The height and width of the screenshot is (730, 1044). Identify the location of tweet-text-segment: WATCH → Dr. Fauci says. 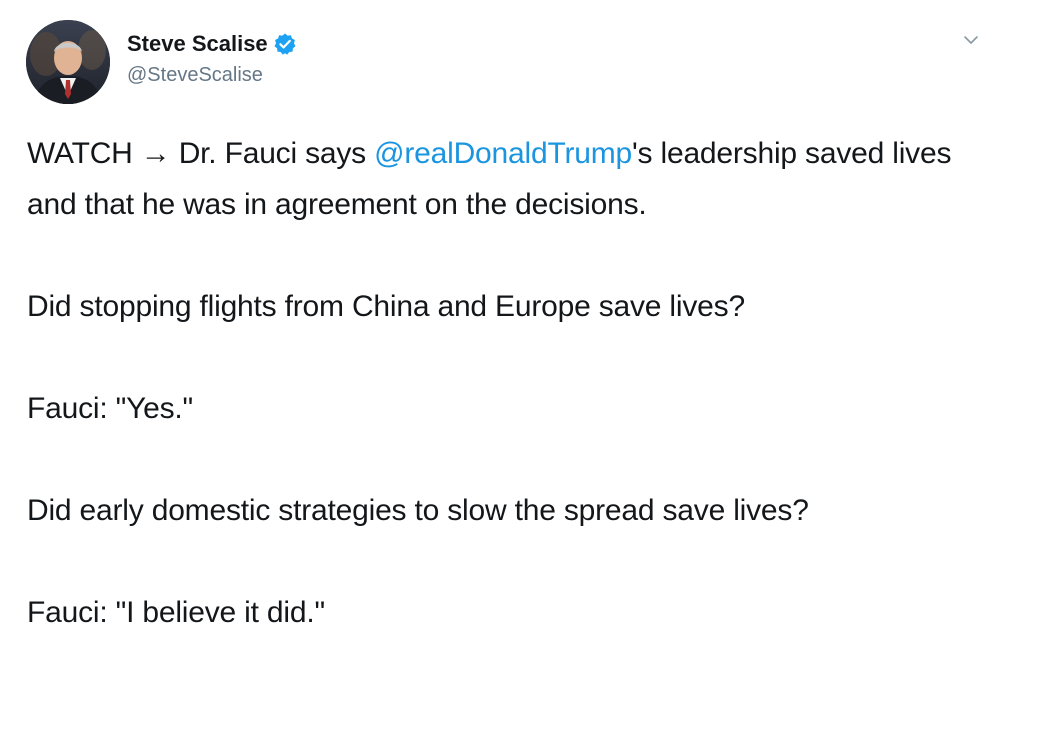
(201, 153).